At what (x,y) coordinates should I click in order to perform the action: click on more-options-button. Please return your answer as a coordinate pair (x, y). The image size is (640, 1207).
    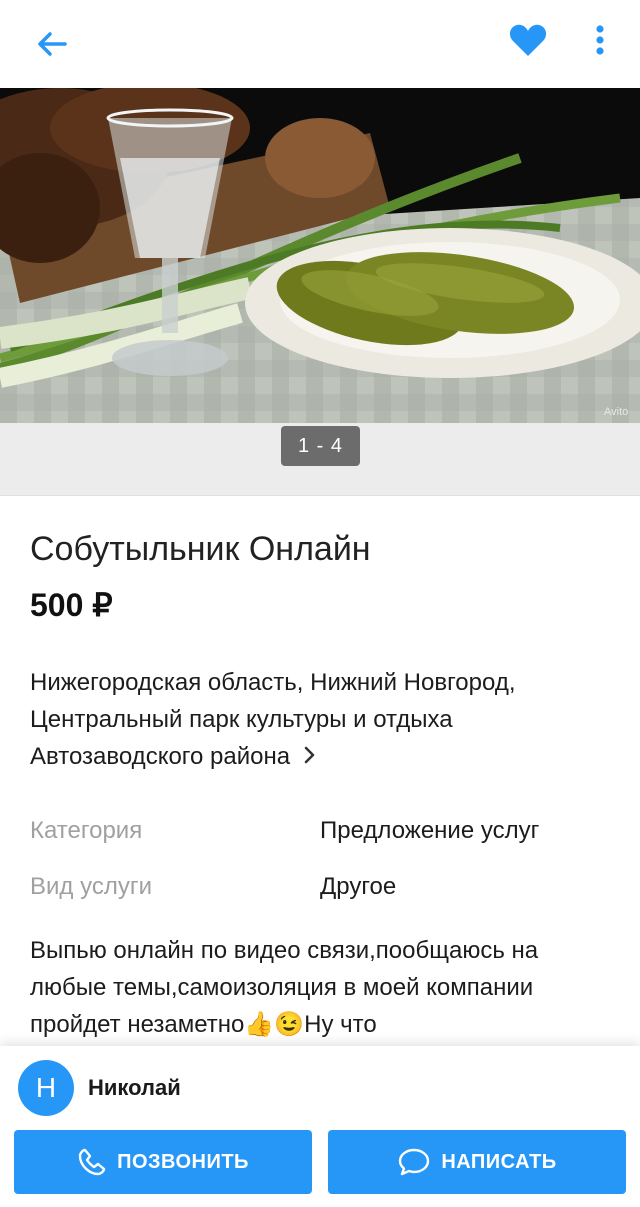
    Looking at the image, I should click on (600, 40).